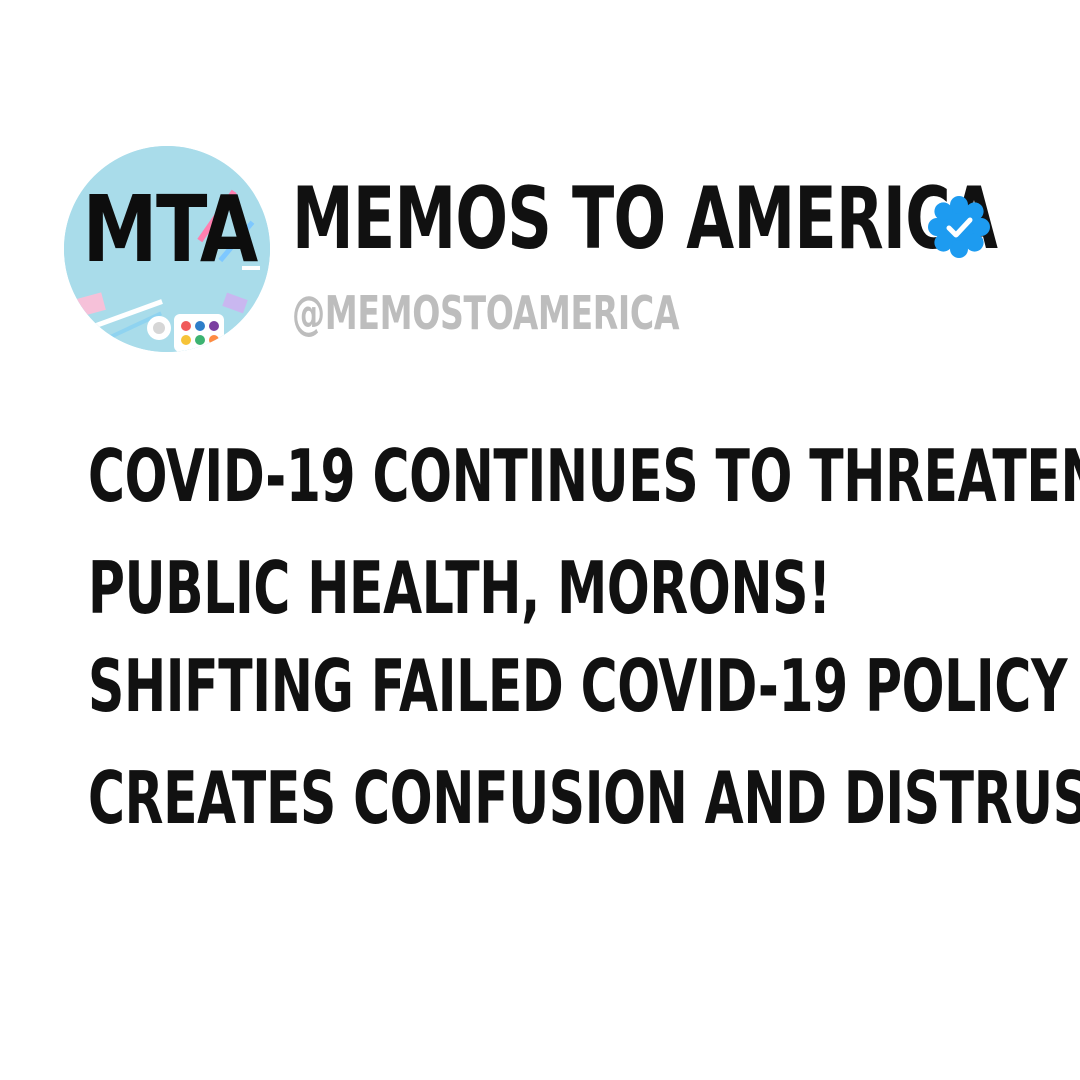  I want to click on user-handle: @MEMOSTOAMERICA, so click(485, 313).